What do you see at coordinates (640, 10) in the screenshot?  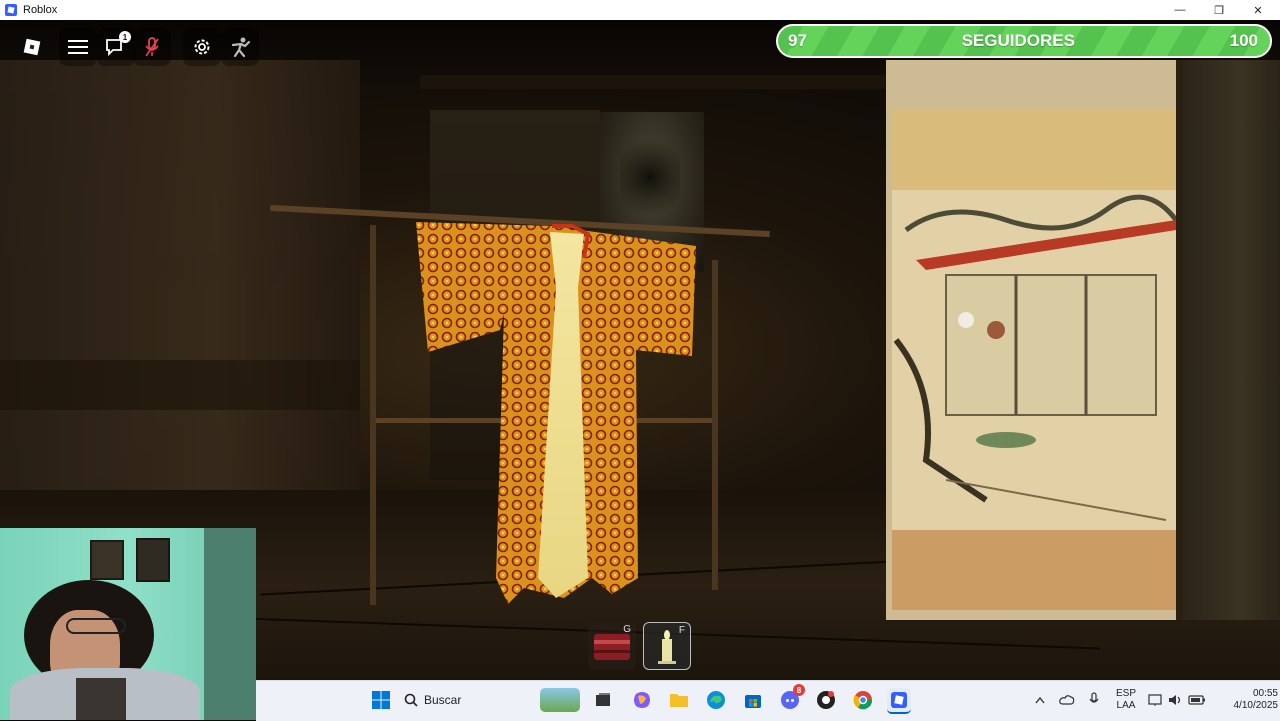 I see `window-titlebar: Roblox` at bounding box center [640, 10].